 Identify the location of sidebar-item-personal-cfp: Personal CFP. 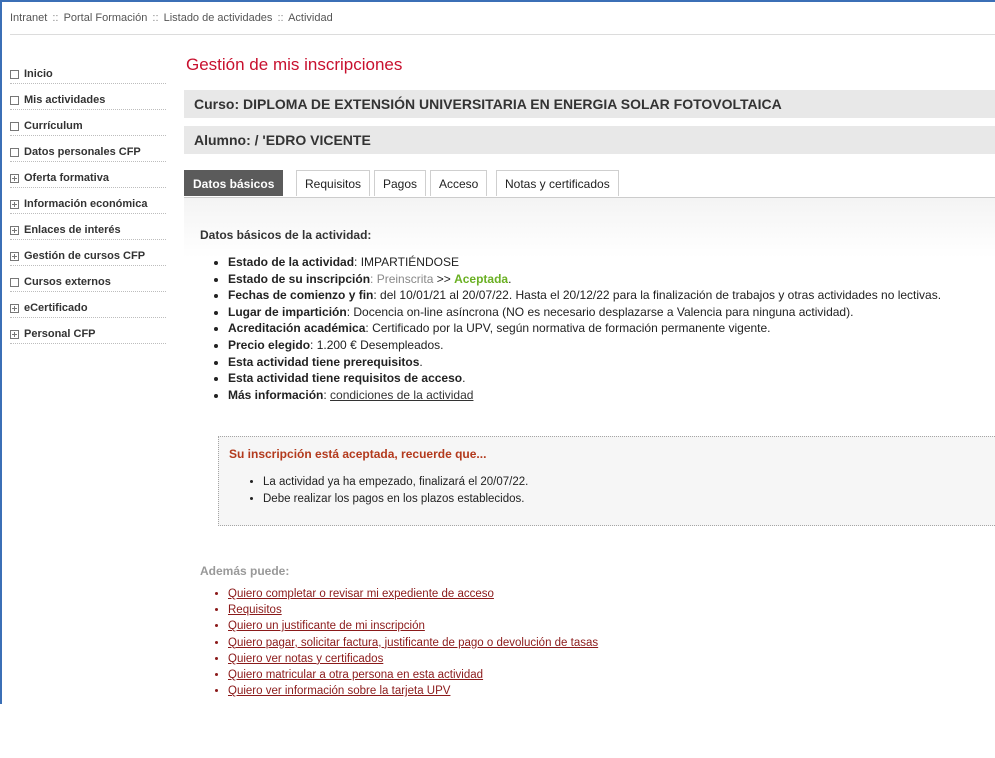
(88, 331).